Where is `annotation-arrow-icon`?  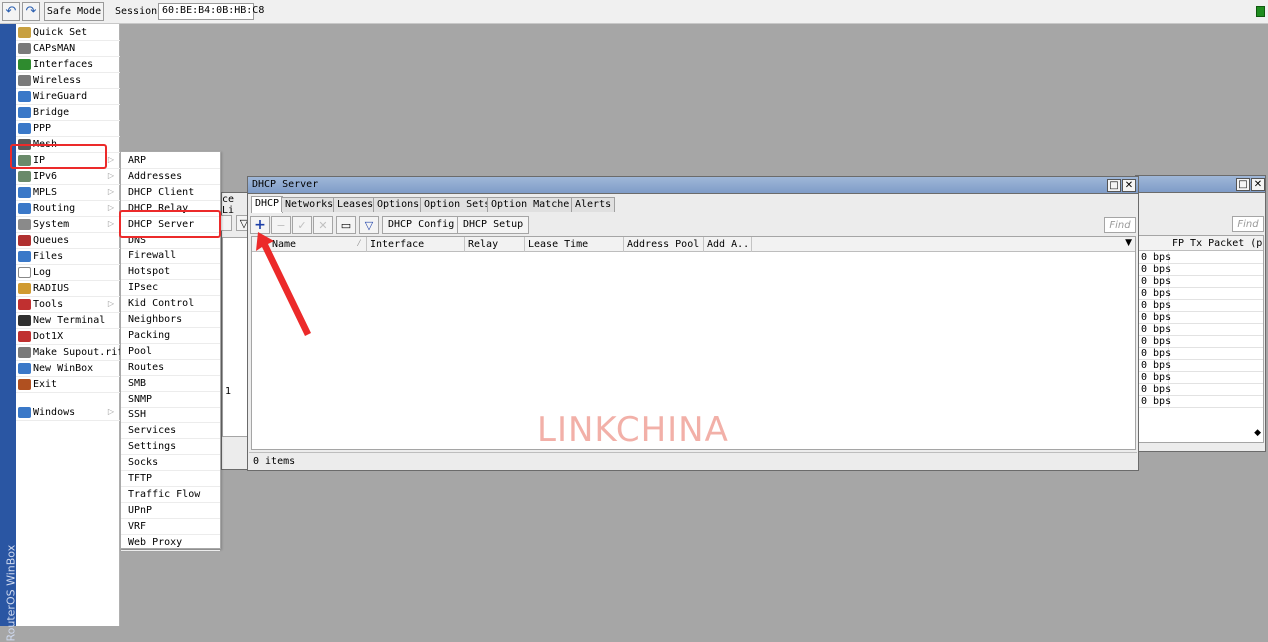
annotation-arrow-icon is located at coordinates (283, 284).